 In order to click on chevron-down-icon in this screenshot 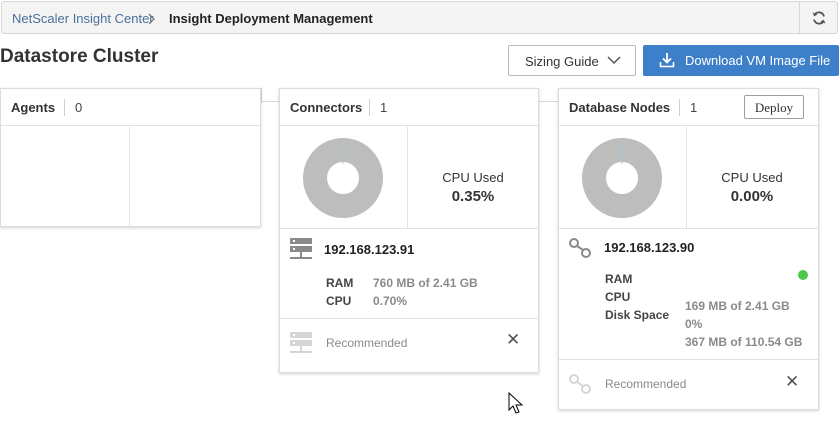, I will do `click(614, 60)`.